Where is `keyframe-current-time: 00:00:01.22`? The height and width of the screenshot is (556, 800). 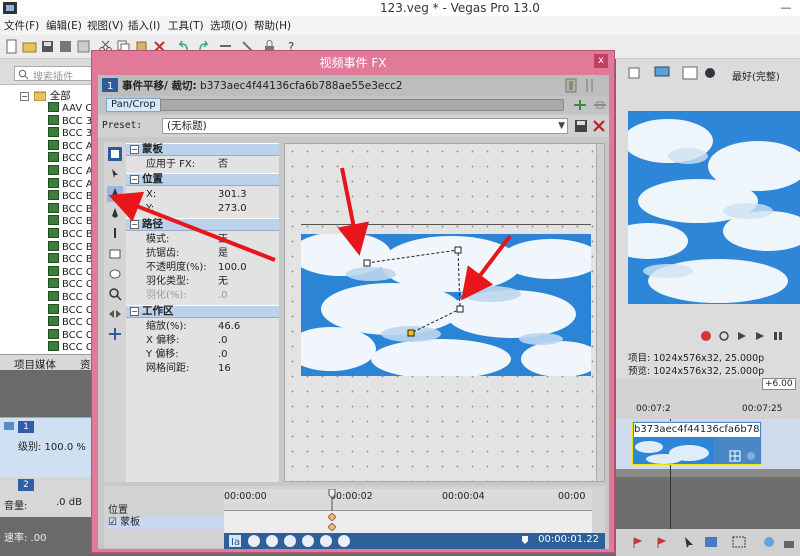
keyframe-current-time: 00:00:01.22 is located at coordinates (568, 539).